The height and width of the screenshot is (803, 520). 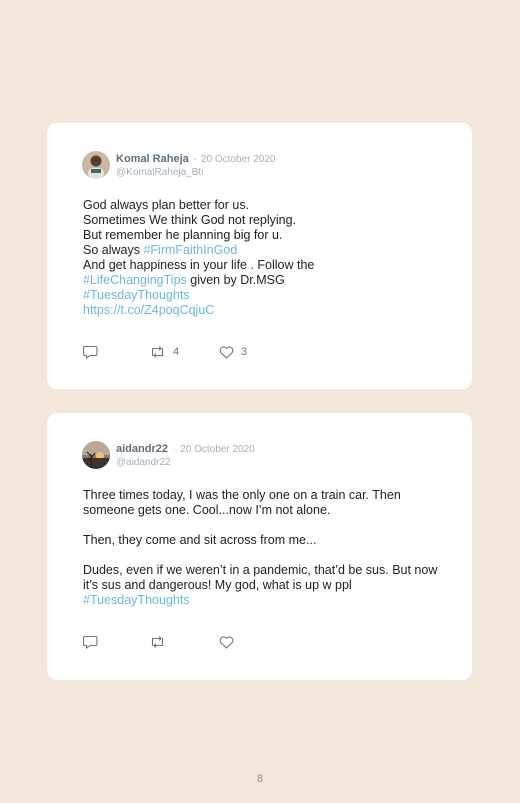 What do you see at coordinates (166, 205) in the screenshot?
I see `tweet-line: God always plan better for us.` at bounding box center [166, 205].